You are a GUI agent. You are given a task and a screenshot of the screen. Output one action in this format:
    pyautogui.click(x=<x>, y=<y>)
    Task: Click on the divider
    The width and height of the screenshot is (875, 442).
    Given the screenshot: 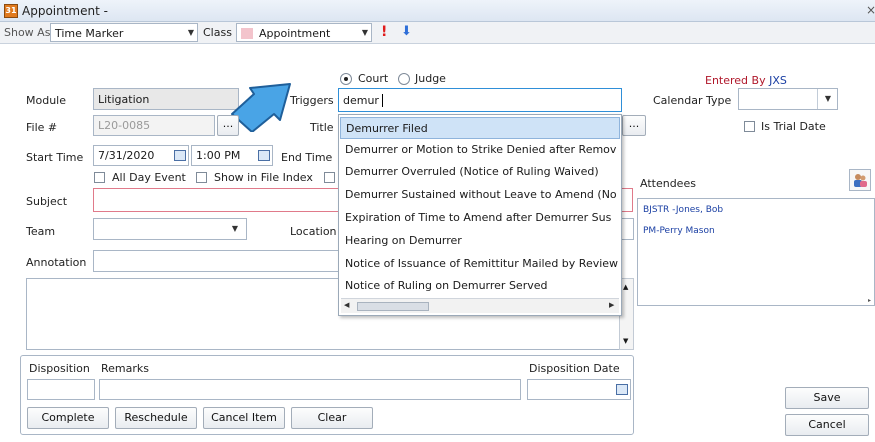 What is the action you would take?
    pyautogui.click(x=817, y=99)
    